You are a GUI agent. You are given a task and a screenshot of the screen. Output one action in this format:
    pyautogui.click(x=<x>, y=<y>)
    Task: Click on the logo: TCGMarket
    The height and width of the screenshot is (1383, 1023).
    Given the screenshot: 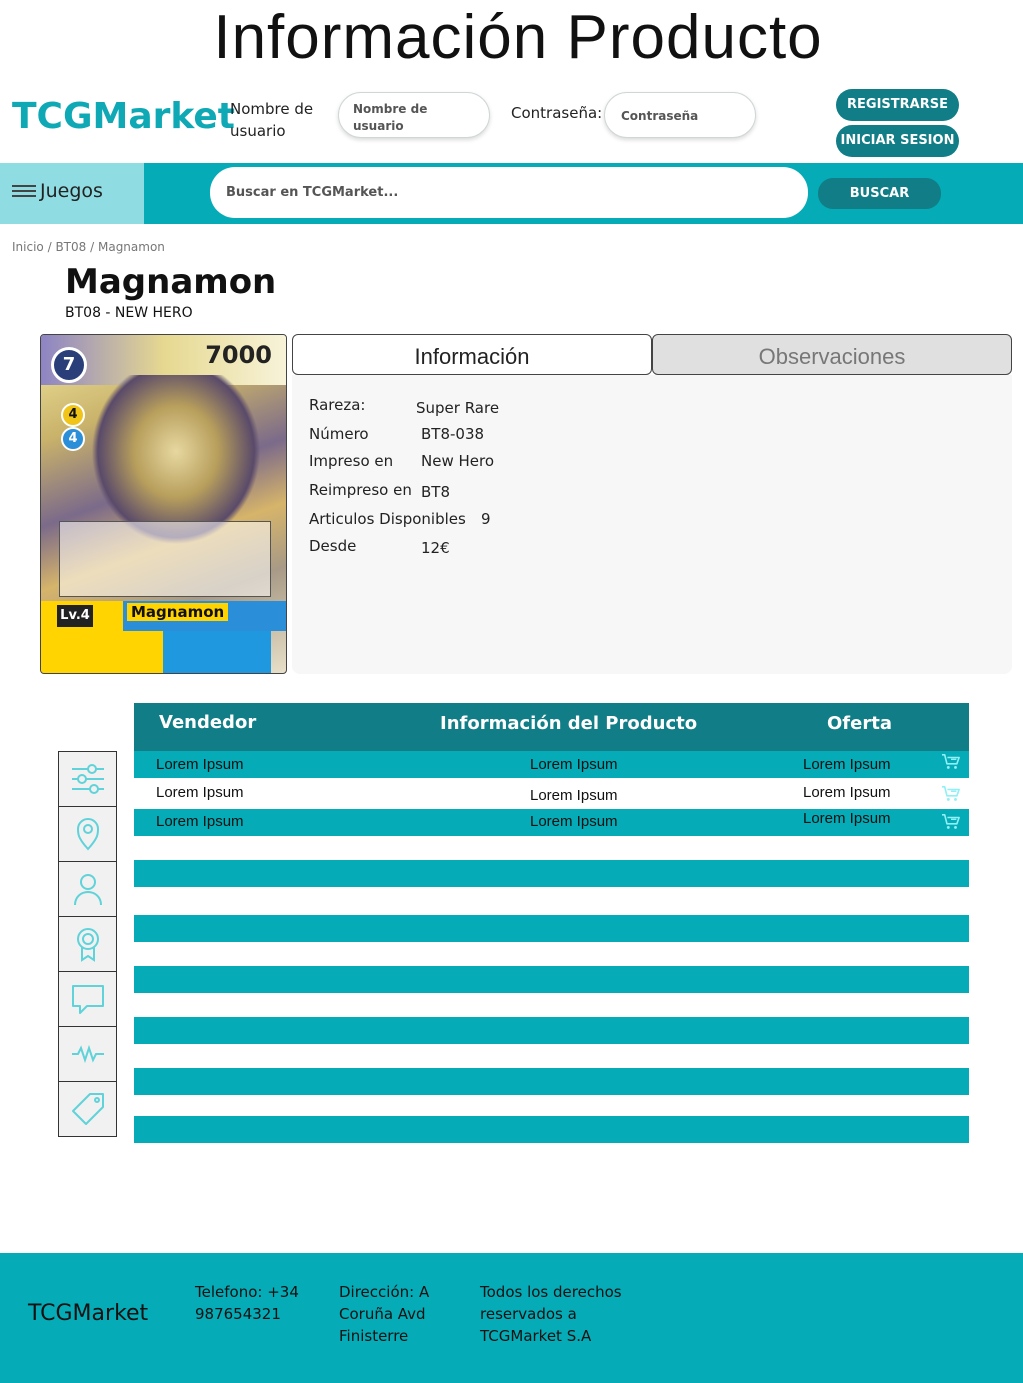 What is the action you would take?
    pyautogui.click(x=123, y=116)
    